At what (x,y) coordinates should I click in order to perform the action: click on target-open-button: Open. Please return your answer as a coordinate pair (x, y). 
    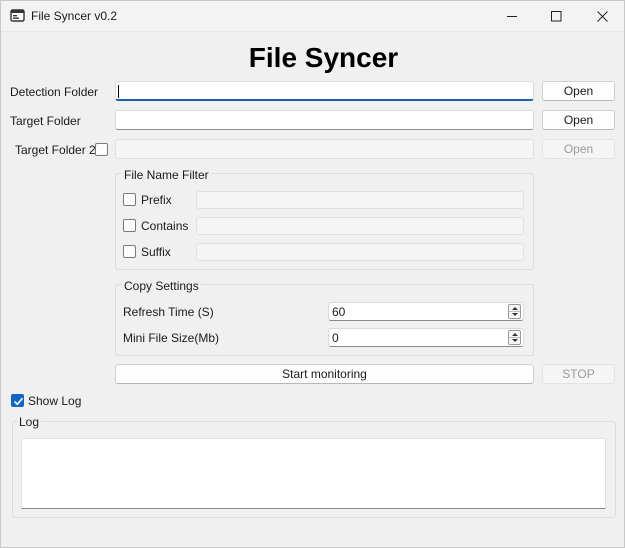
    Looking at the image, I should click on (578, 120).